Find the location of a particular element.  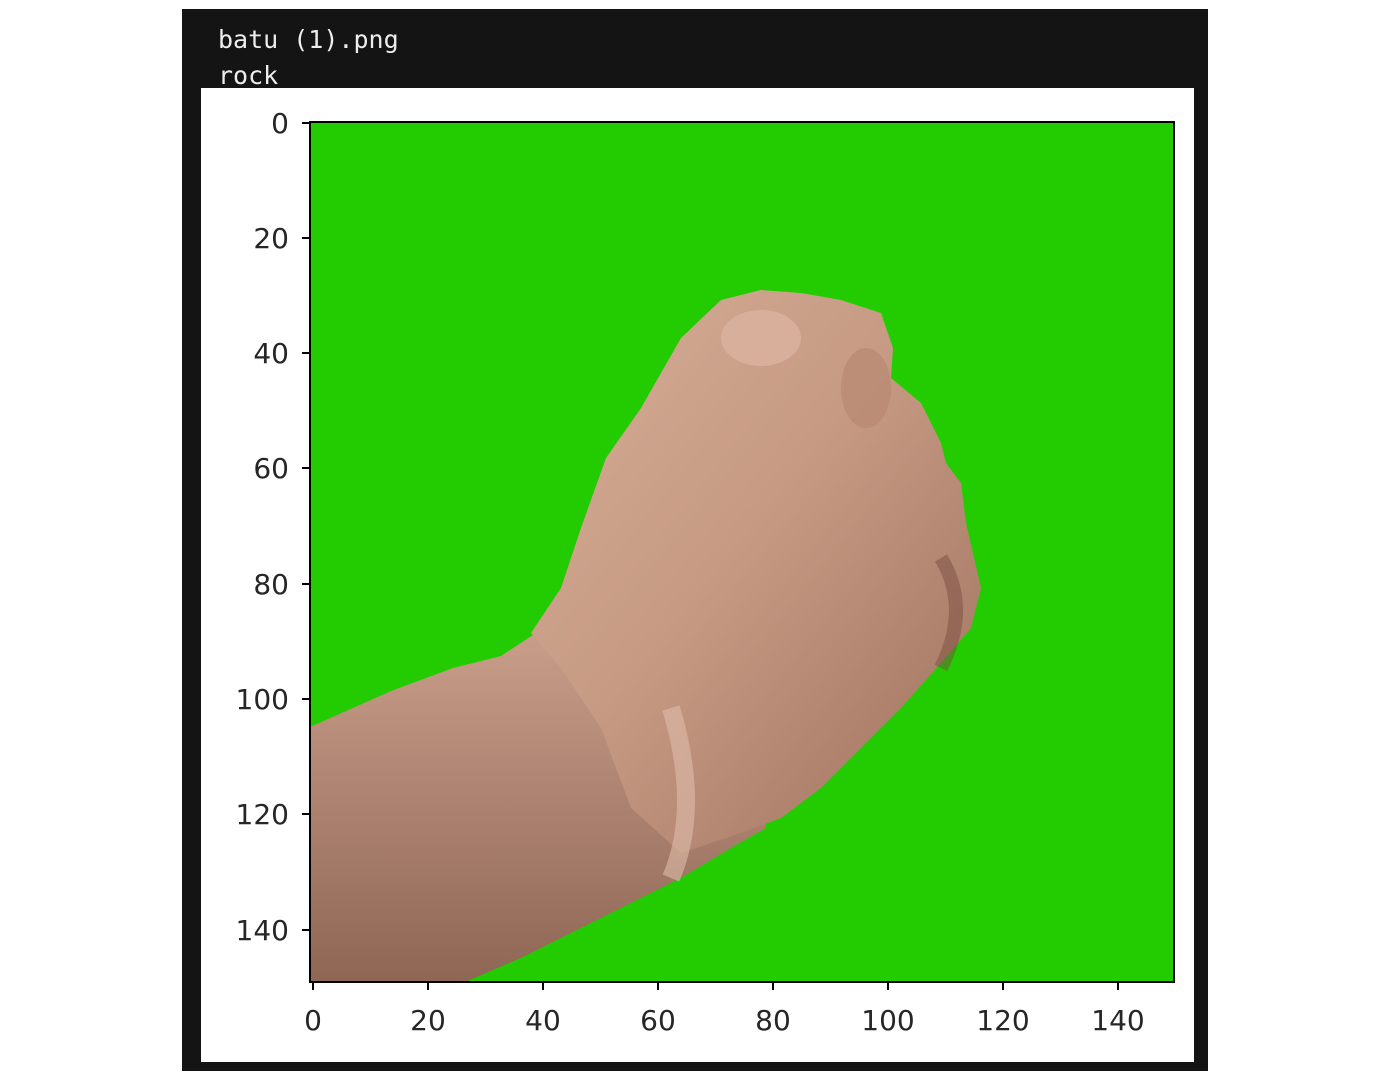

output-filename: batu (1).png is located at coordinates (308, 39).